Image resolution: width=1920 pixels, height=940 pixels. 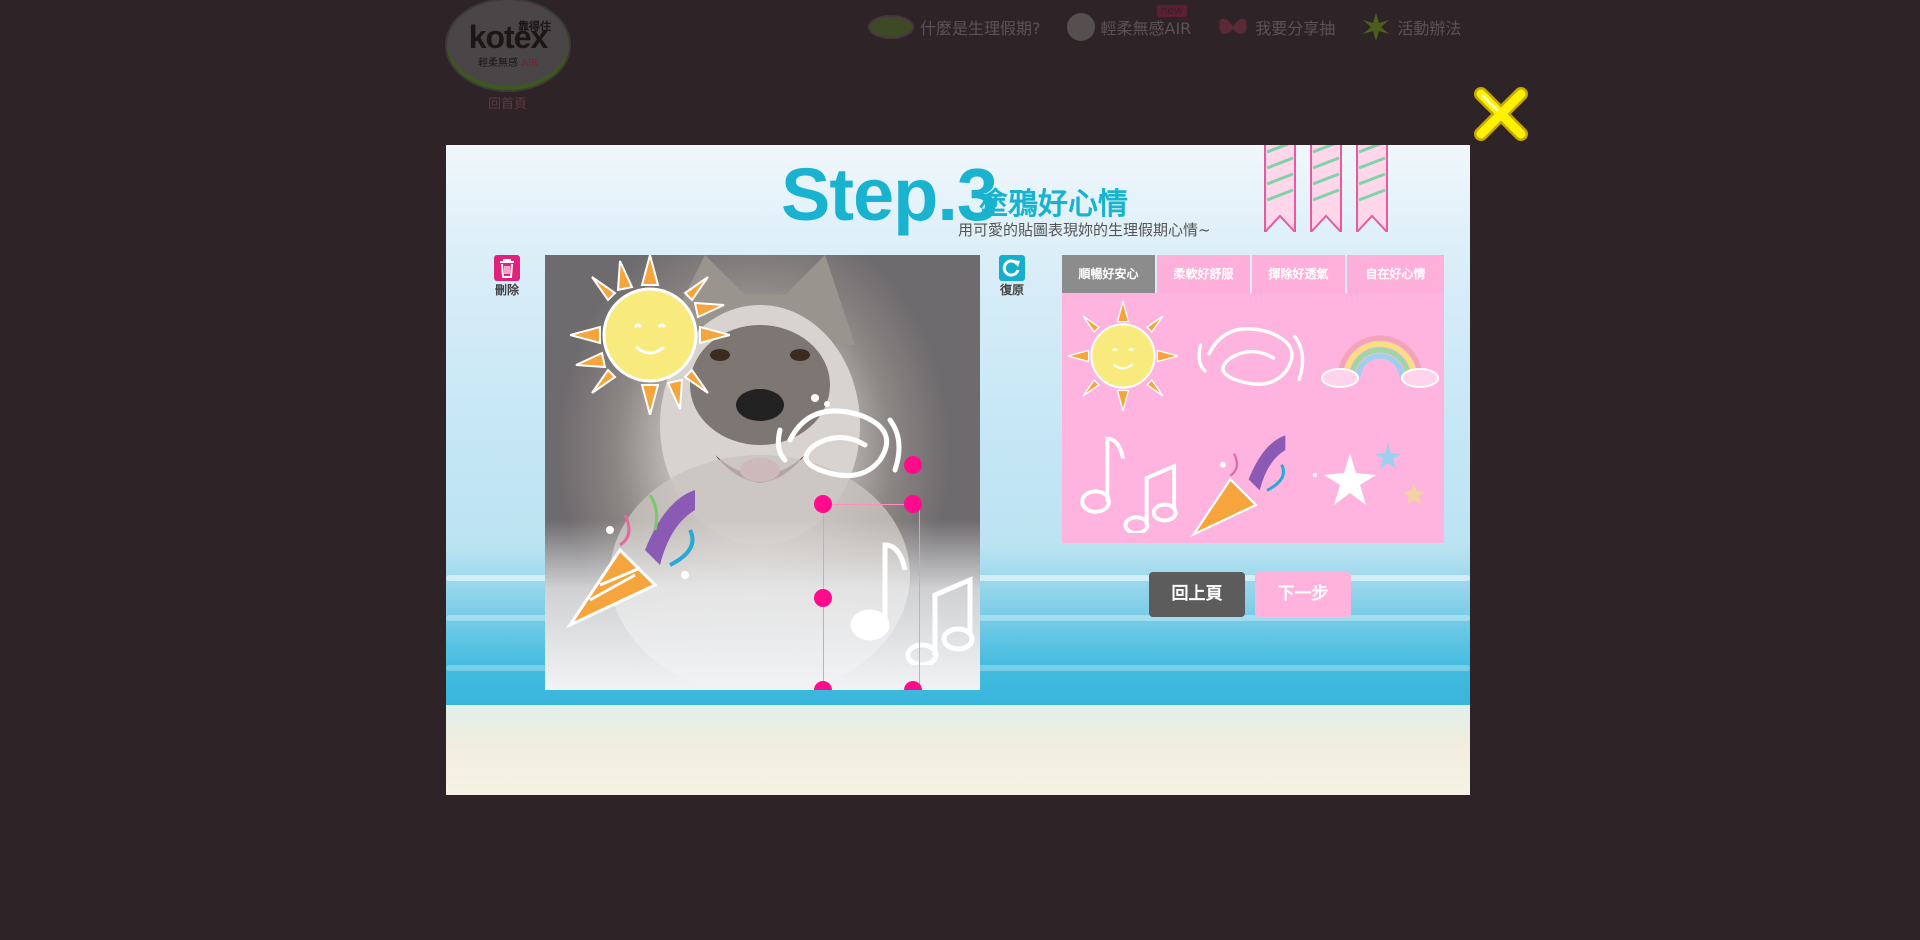 I want to click on nav-item-rules: 活動辦法, so click(x=1411, y=27).